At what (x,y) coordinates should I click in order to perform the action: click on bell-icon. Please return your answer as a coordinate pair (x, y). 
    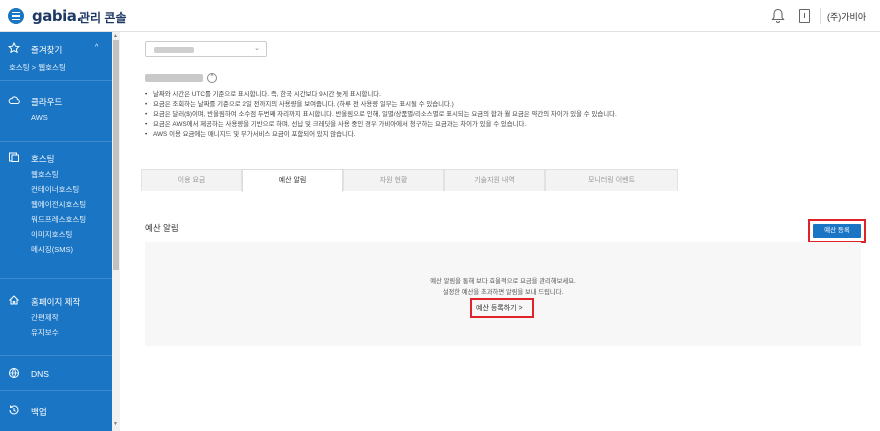
    Looking at the image, I should click on (778, 16).